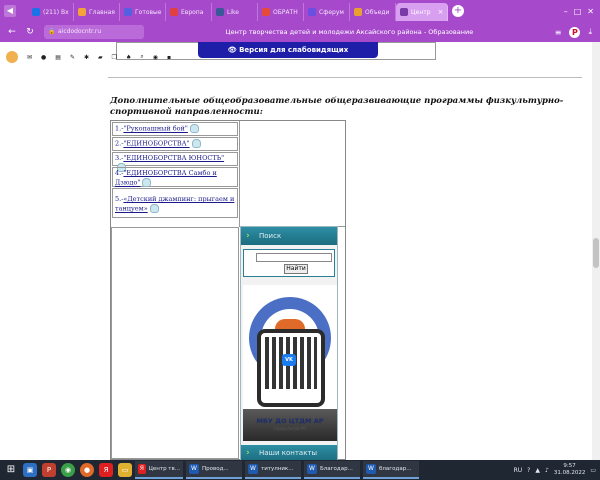  I want to click on tab-label: Объеди, so click(377, 12).